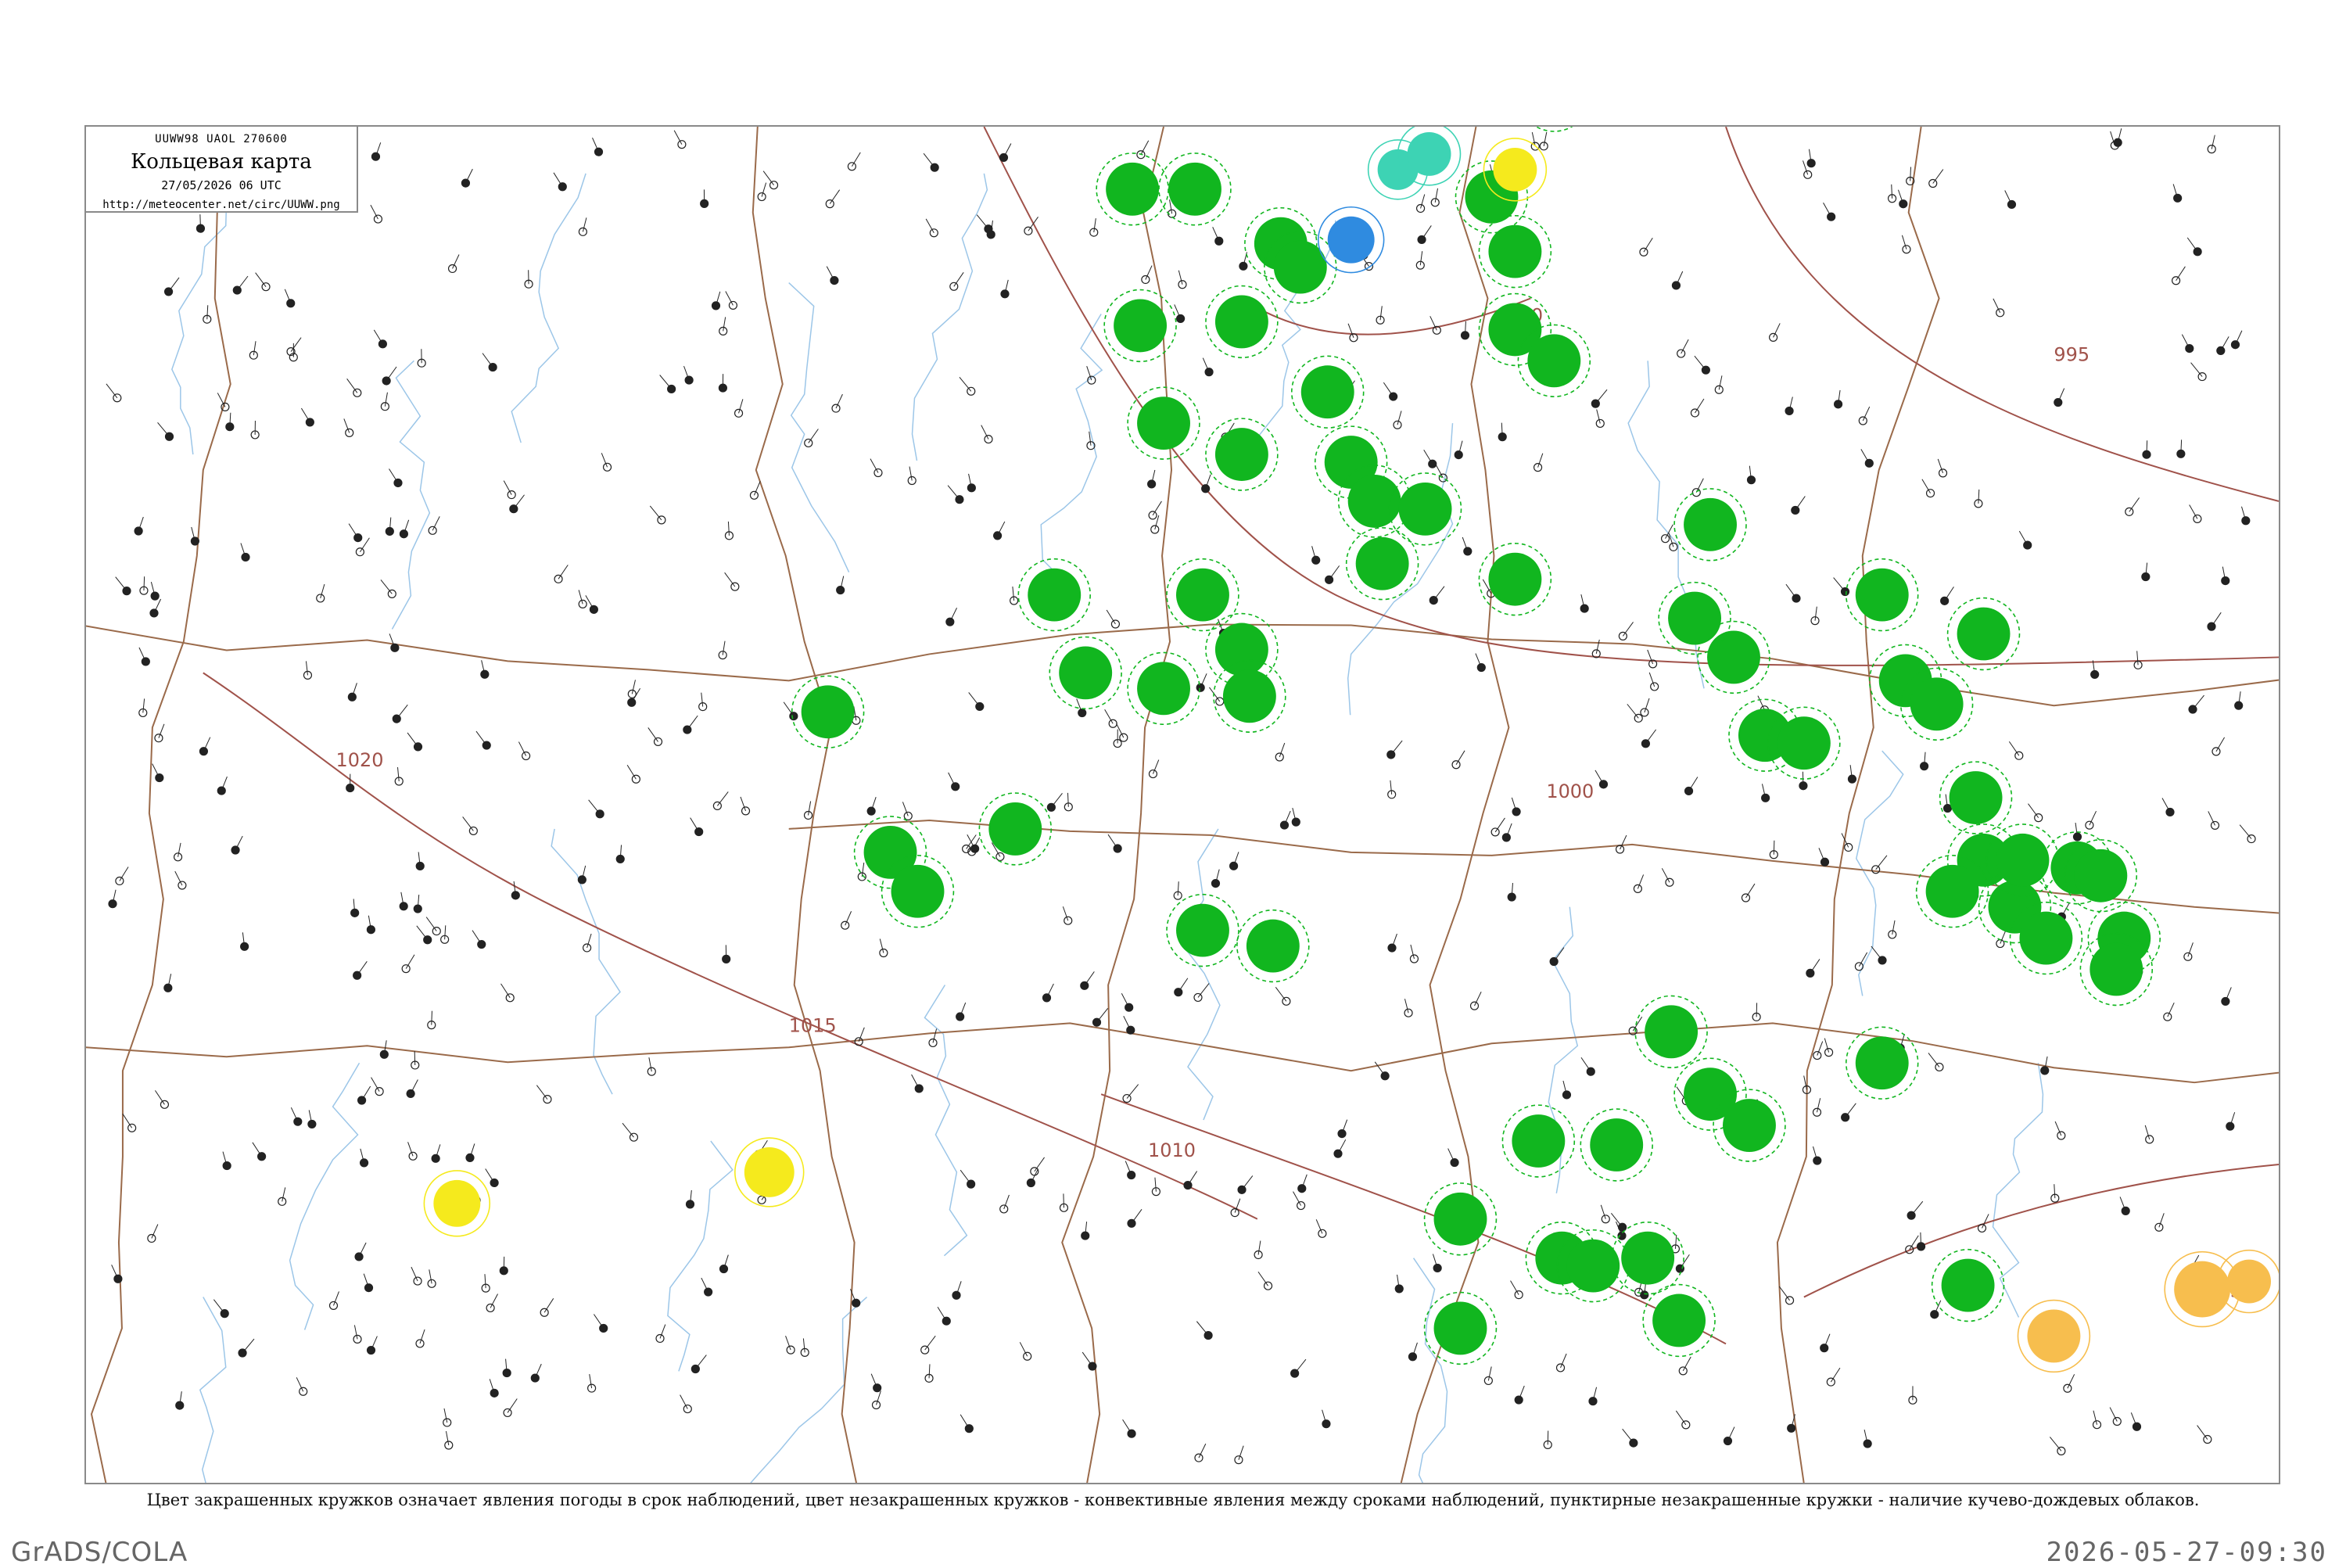 The height and width of the screenshot is (1568, 2346). I want to click on map-url: http://meteocenter.net/circ/UUWW.png, so click(221, 205).